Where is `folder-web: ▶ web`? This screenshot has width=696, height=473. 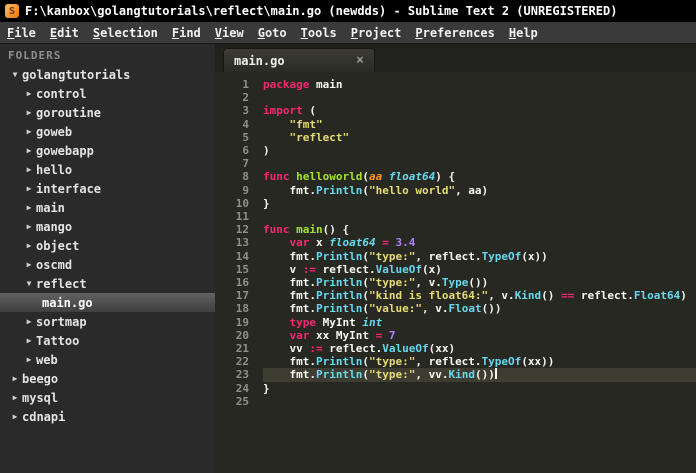
folder-web: ▶ web is located at coordinates (107, 359).